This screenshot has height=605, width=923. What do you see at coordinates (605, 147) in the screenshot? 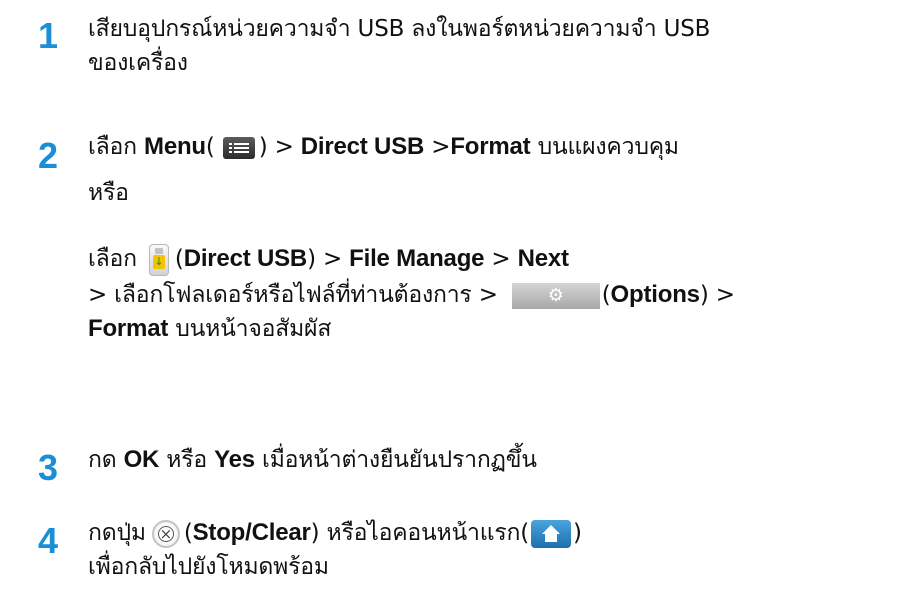
I see `on-panel-text: บนแผงควบคุม` at bounding box center [605, 147].